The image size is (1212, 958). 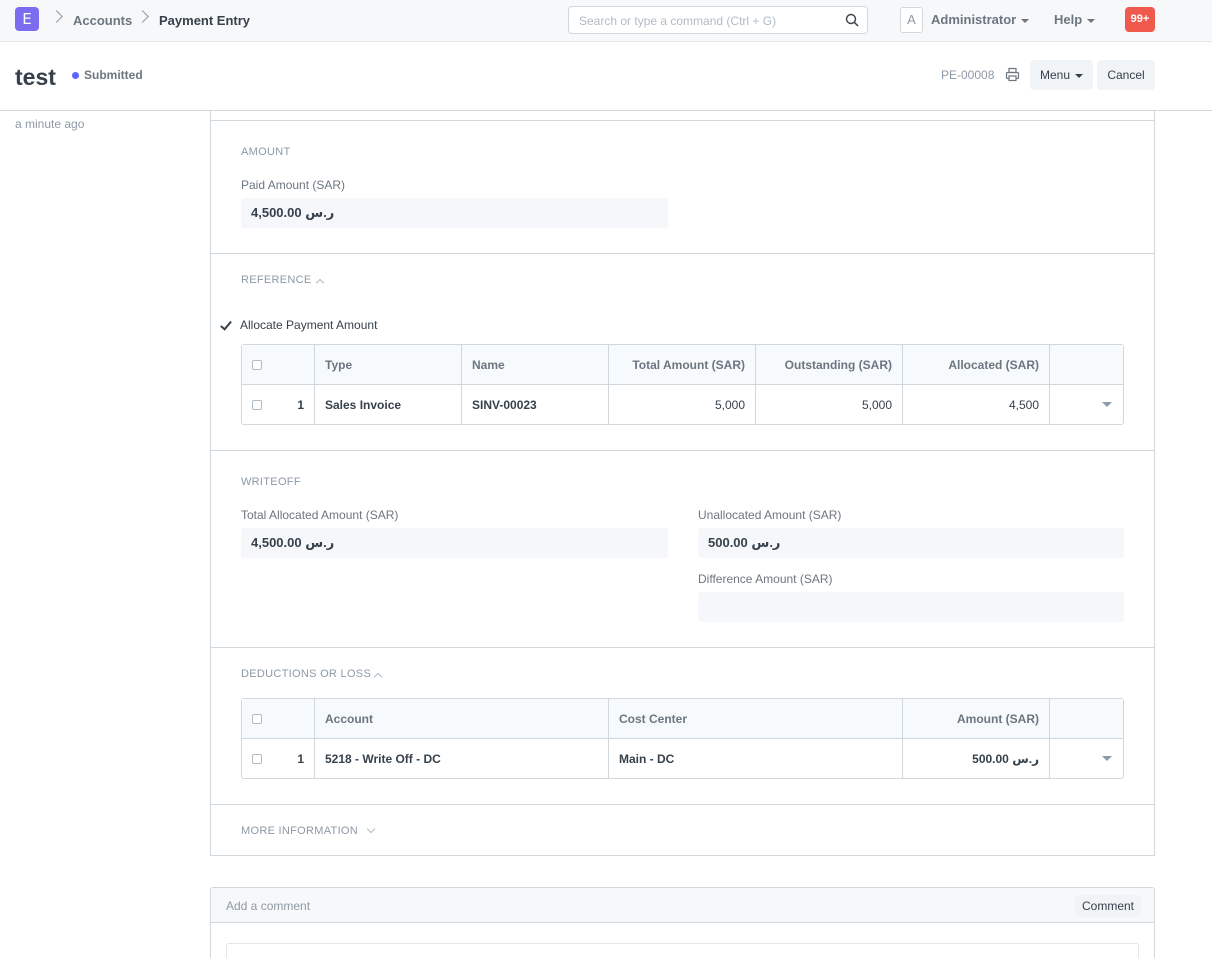 I want to click on breadcrumb-accounts: Accounts, so click(x=102, y=20).